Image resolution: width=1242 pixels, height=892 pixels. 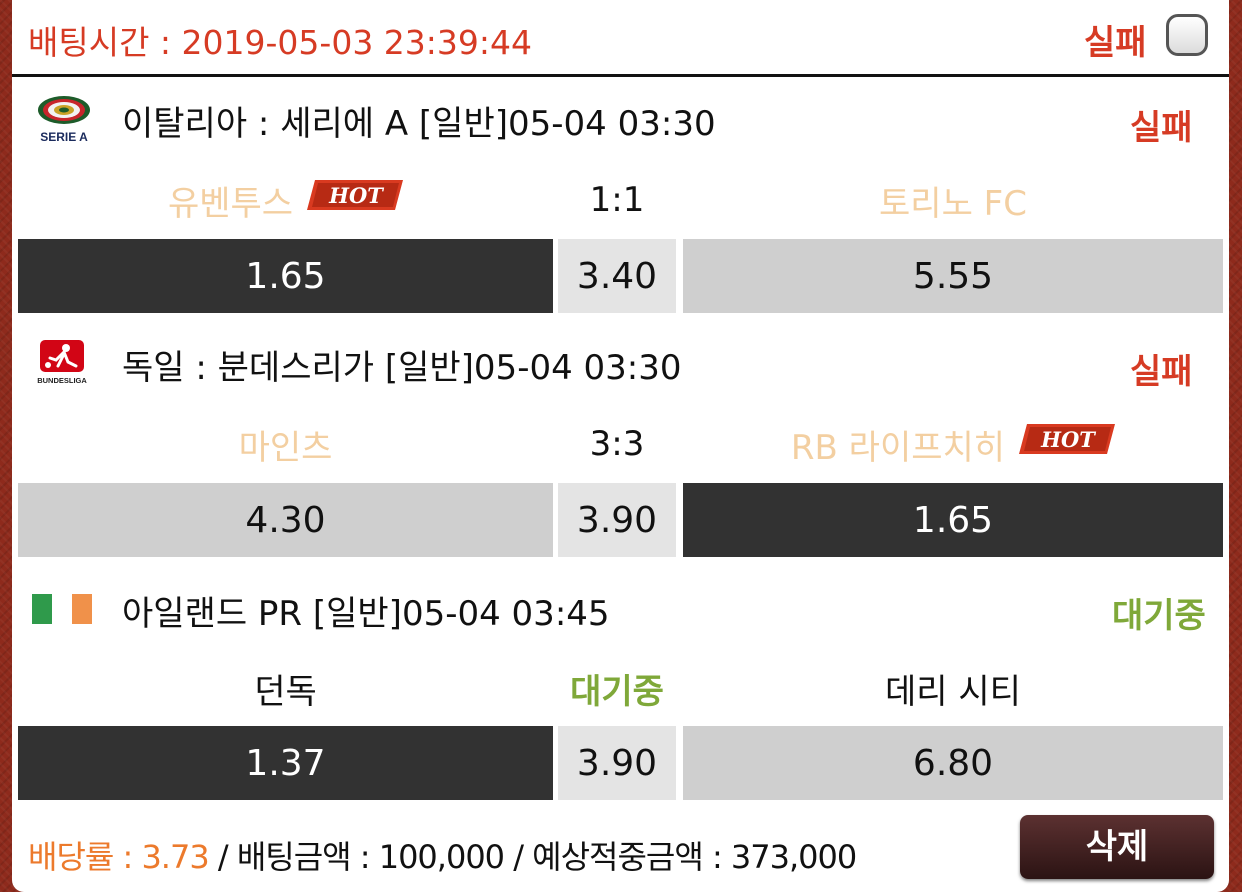 I want to click on match-3-league-title: 아일랜드 PR [일반]05-04 03:45, so click(x=366, y=614).